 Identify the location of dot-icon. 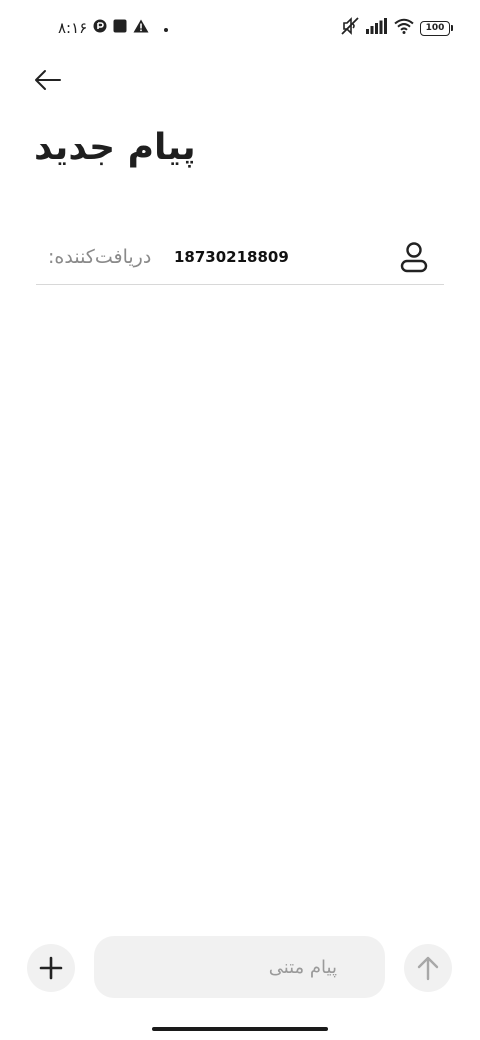
(166, 28).